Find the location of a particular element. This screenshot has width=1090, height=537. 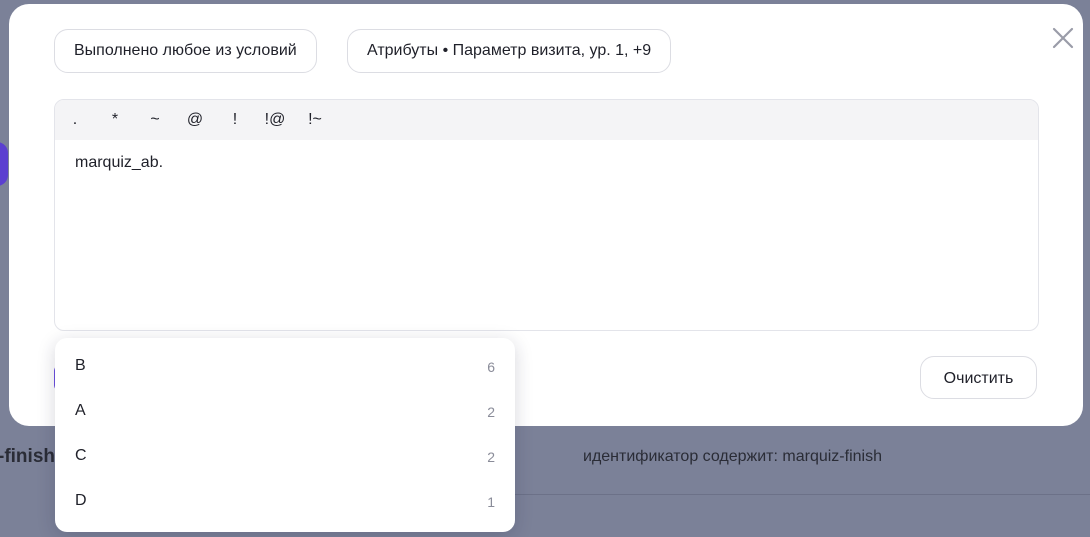

background-divider is located at coordinates (797, 494).